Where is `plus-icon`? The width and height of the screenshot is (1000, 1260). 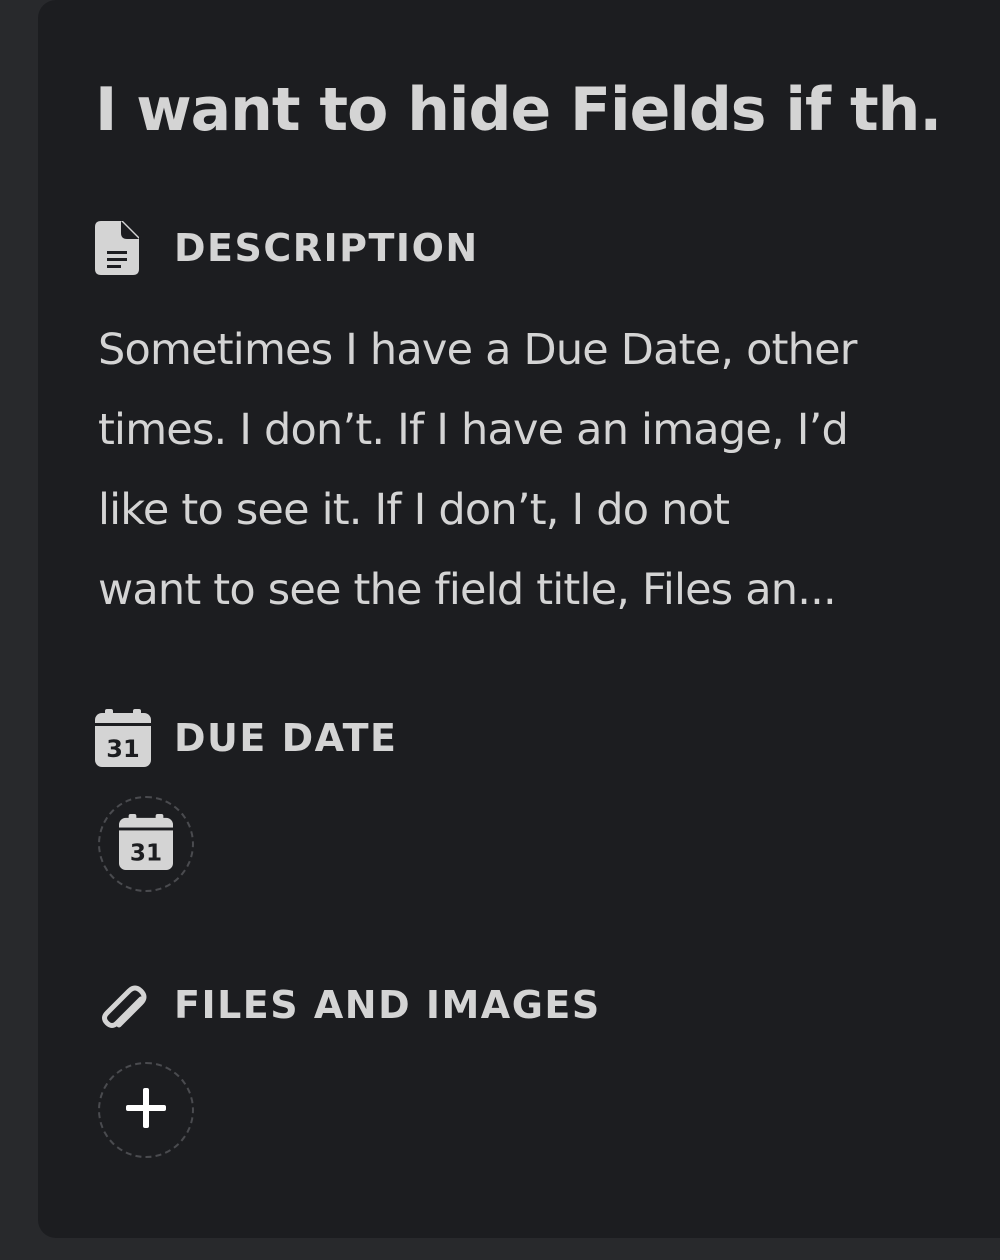
plus-icon is located at coordinates (146, 1110).